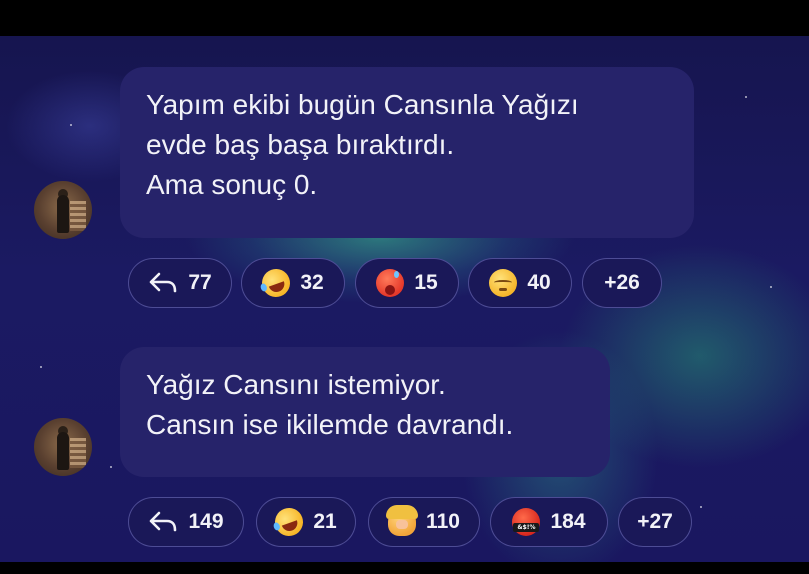  Describe the element at coordinates (180, 283) in the screenshot. I see `reply-count-button: 77` at that location.